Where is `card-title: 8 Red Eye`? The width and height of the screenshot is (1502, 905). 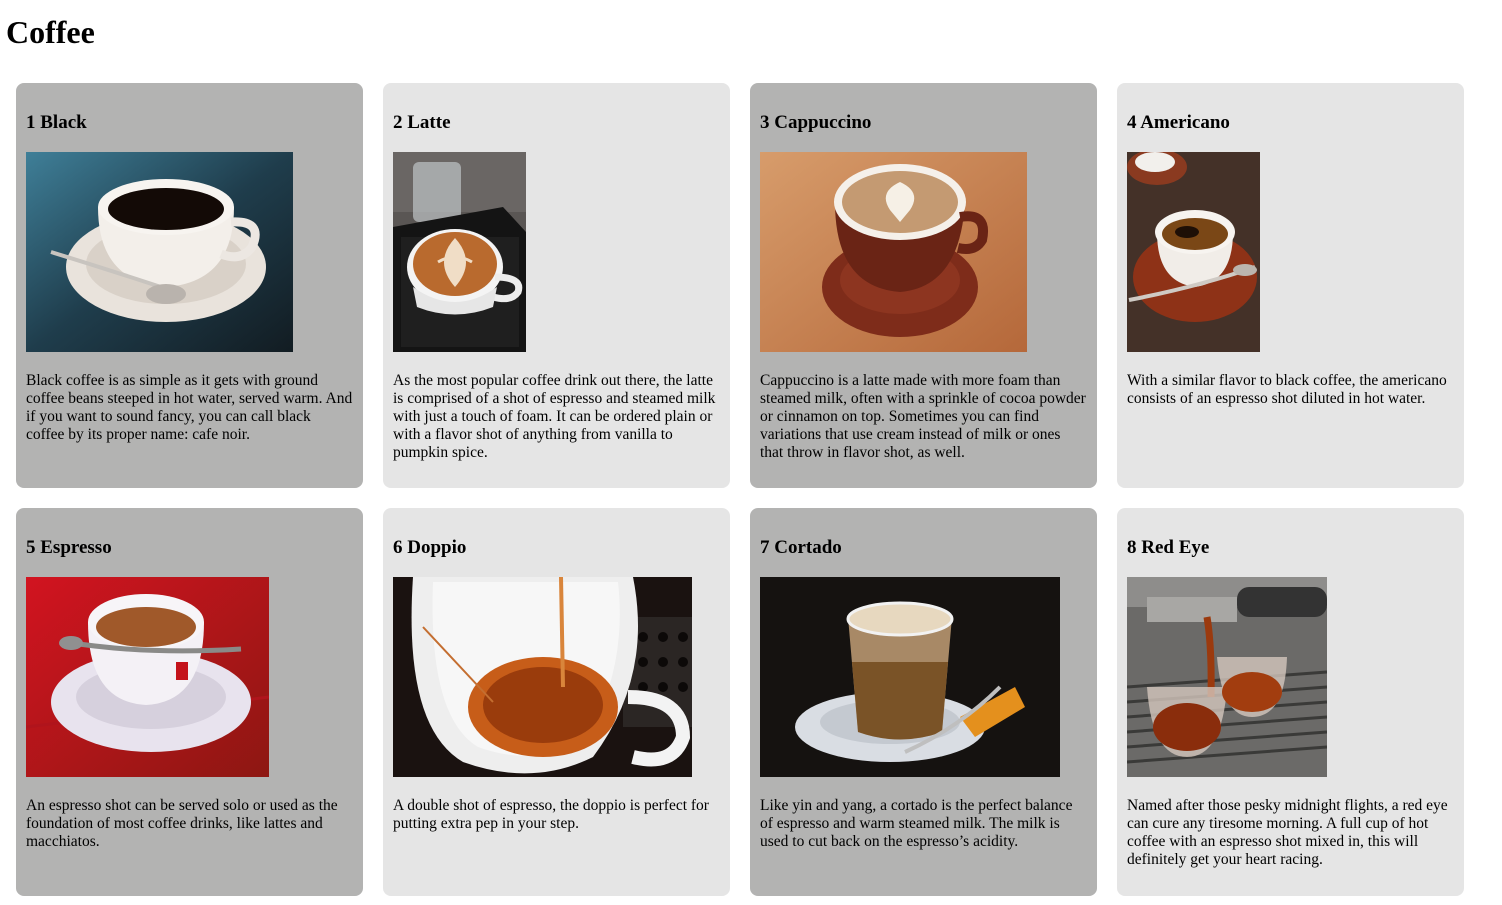 card-title: 8 Red Eye is located at coordinates (1168, 547).